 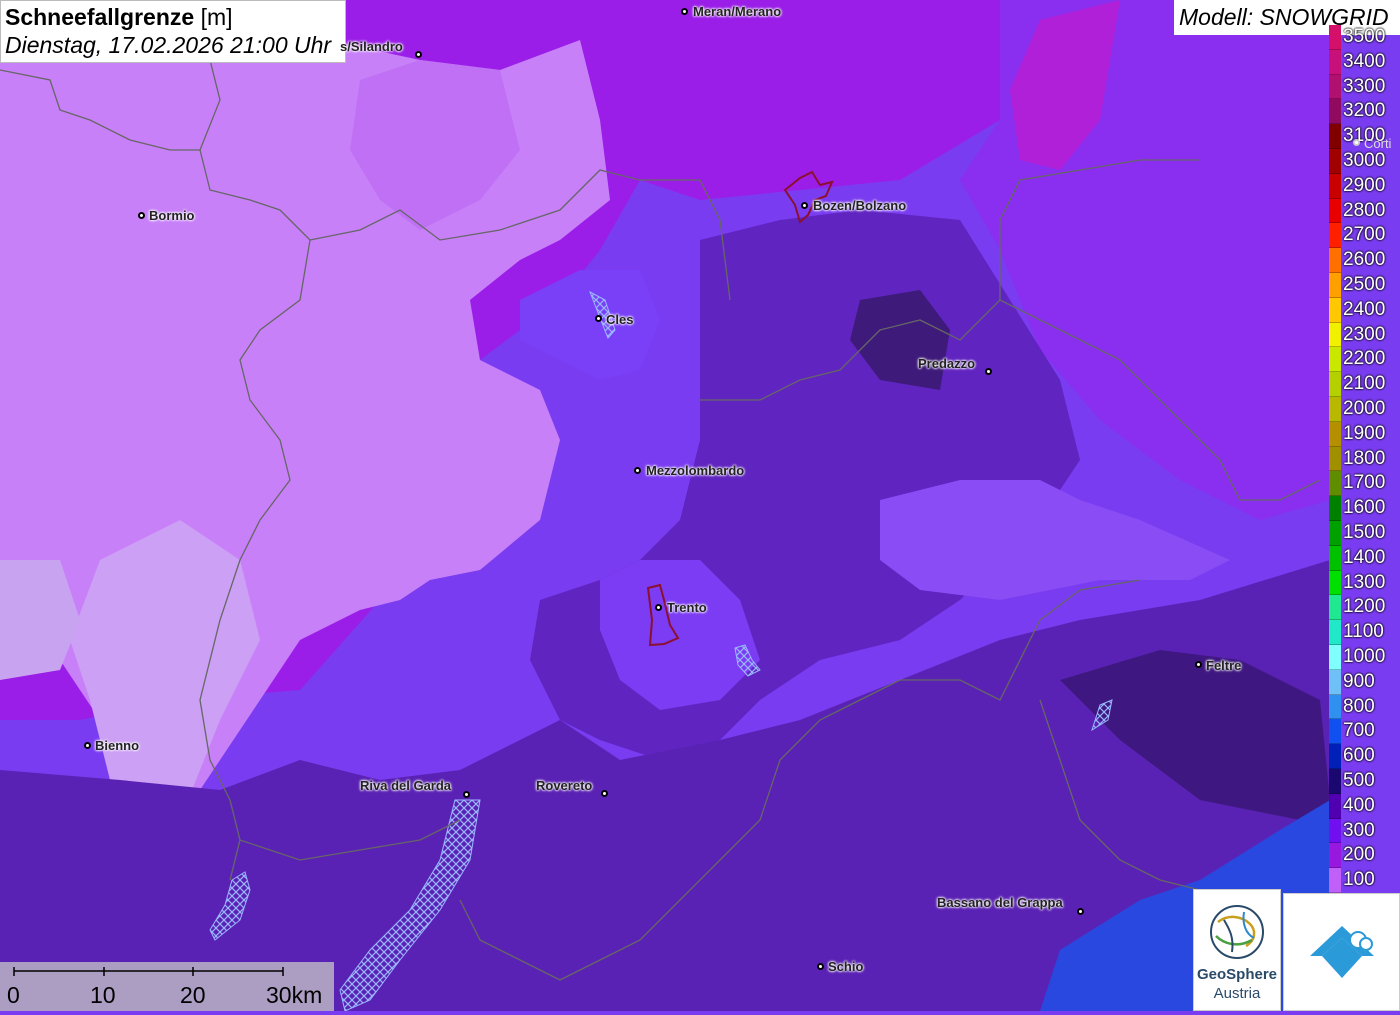 I want to click on legend-row: 800, so click(x=1364, y=707).